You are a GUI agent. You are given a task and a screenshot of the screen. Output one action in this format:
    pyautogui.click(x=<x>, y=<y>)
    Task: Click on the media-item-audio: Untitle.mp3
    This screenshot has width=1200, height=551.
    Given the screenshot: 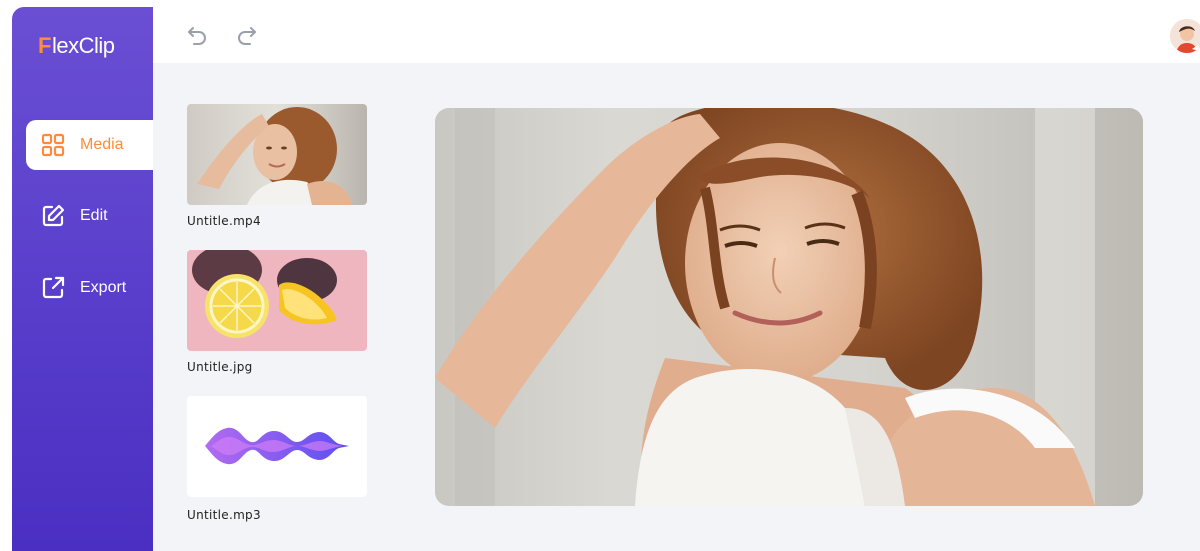 What is the action you would take?
    pyautogui.click(x=277, y=459)
    